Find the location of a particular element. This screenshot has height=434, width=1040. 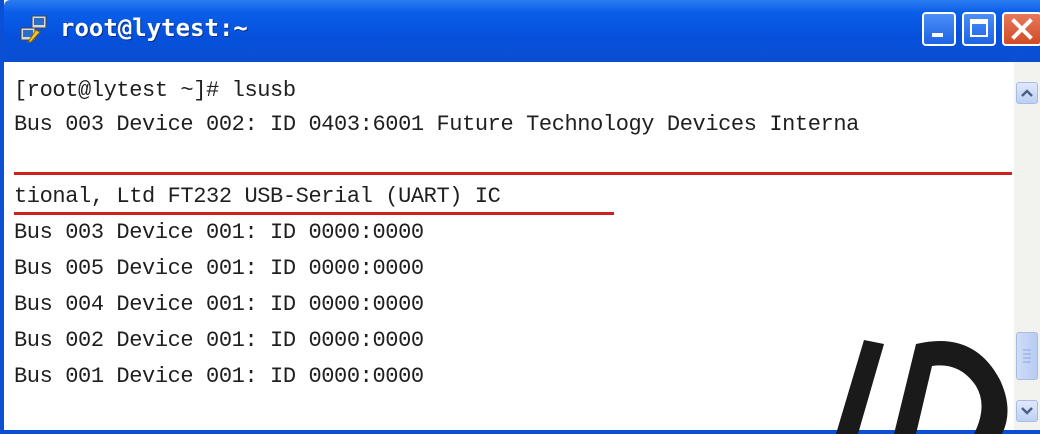

putty-terminal-icon is located at coordinates (33, 29).